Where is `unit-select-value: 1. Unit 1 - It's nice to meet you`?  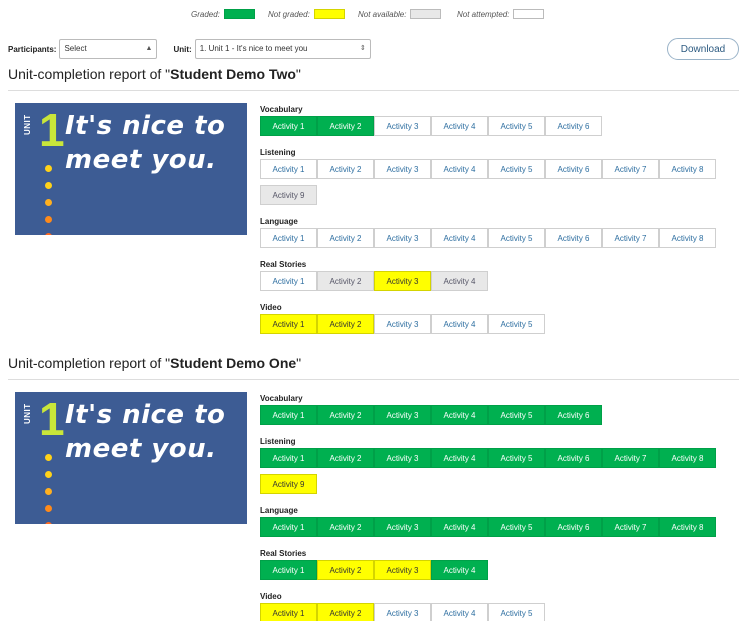 unit-select-value: 1. Unit 1 - It's nice to meet you is located at coordinates (253, 48).